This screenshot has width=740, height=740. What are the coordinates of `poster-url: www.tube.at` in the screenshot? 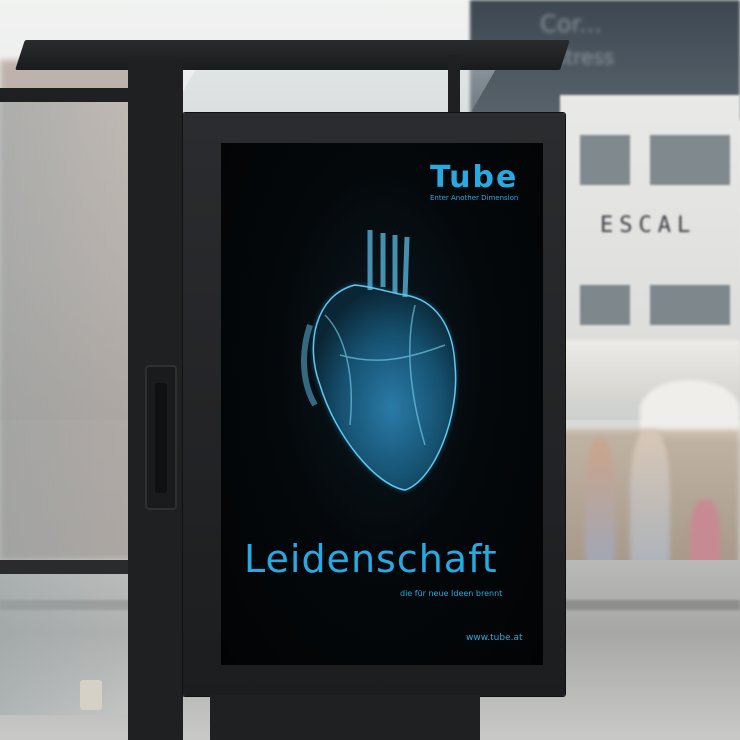 It's located at (494, 638).